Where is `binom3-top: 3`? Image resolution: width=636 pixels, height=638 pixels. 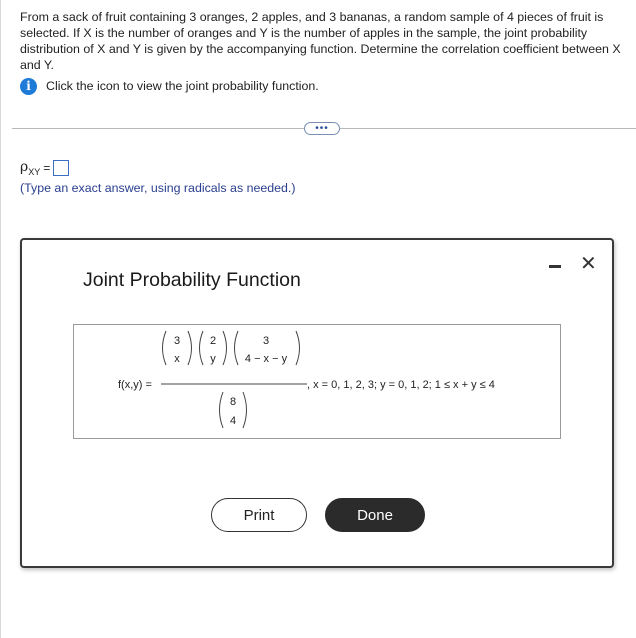
binom3-top: 3 is located at coordinates (266, 341).